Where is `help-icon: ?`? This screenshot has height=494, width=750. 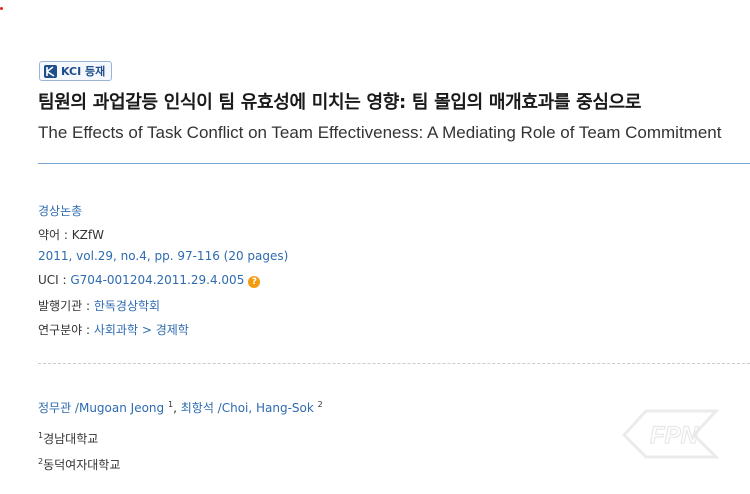 help-icon: ? is located at coordinates (254, 282).